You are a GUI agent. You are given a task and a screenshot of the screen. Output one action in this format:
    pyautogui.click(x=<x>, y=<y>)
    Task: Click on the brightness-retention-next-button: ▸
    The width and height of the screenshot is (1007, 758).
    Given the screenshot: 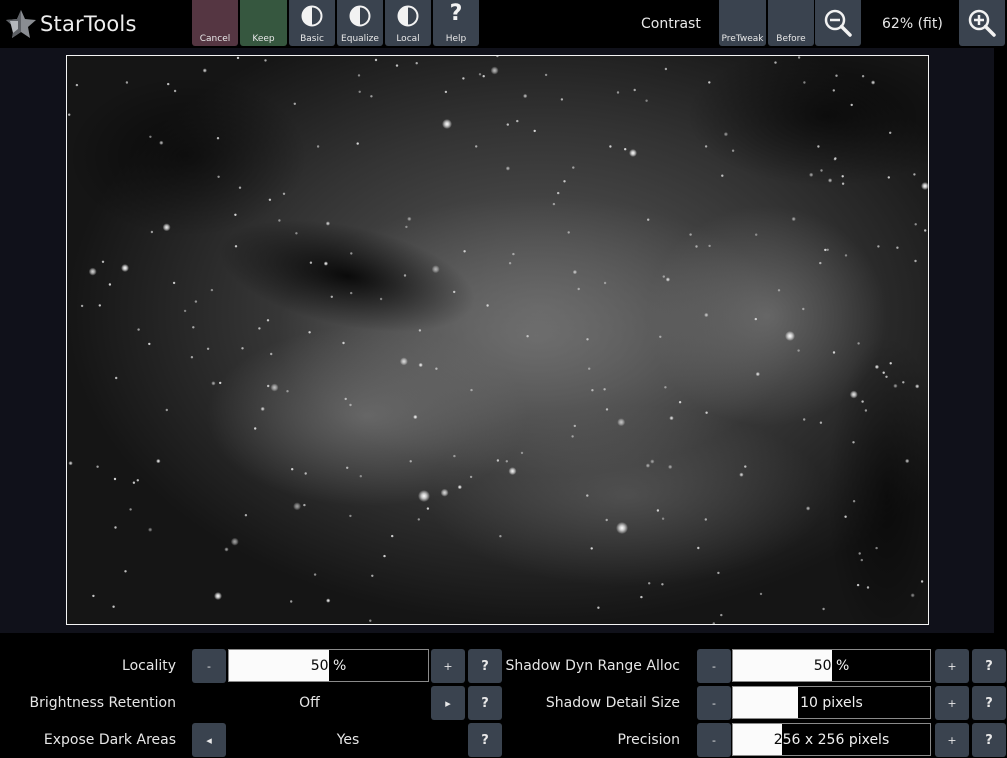 What is the action you would take?
    pyautogui.click(x=448, y=703)
    